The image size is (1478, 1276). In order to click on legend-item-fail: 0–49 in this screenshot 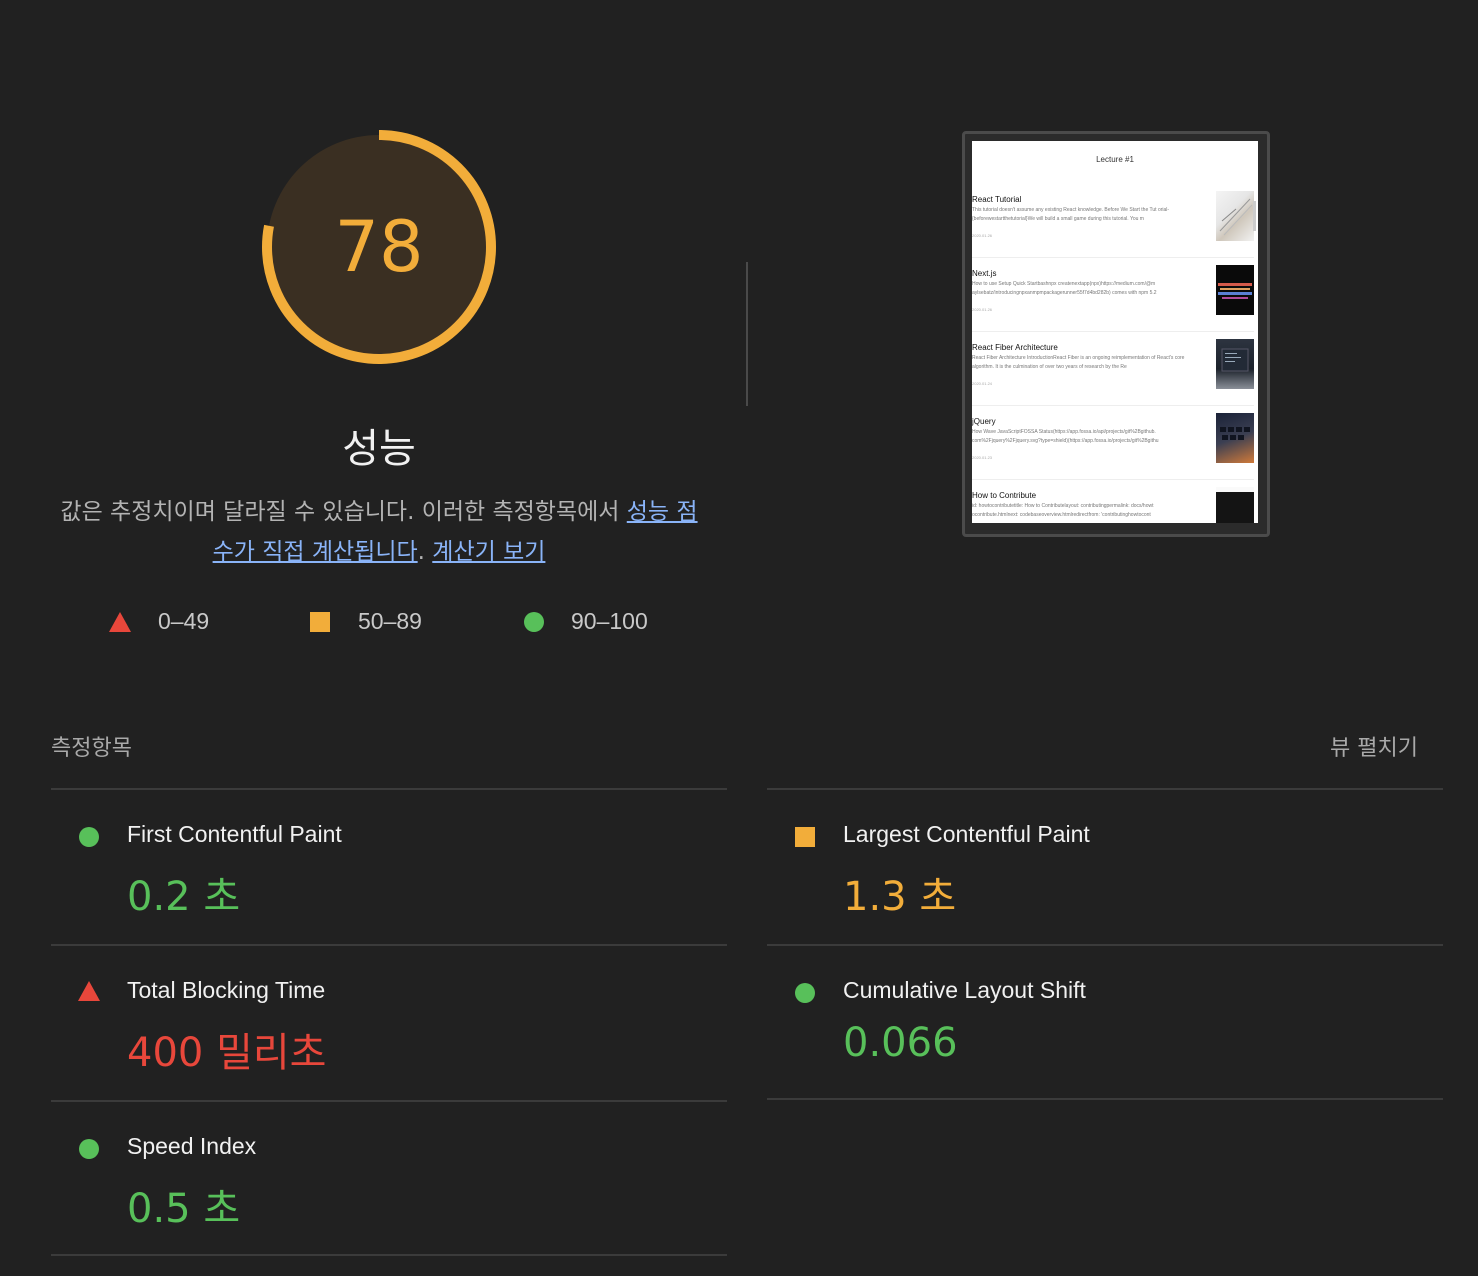, I will do `click(159, 621)`.